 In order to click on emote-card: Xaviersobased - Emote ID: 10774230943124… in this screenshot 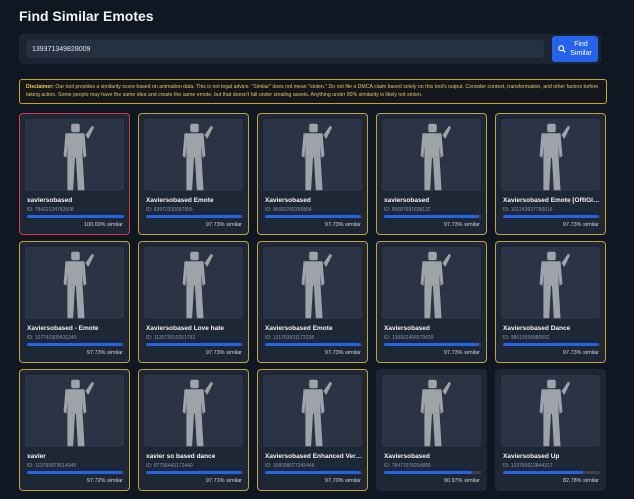, I will do `click(74, 302)`.